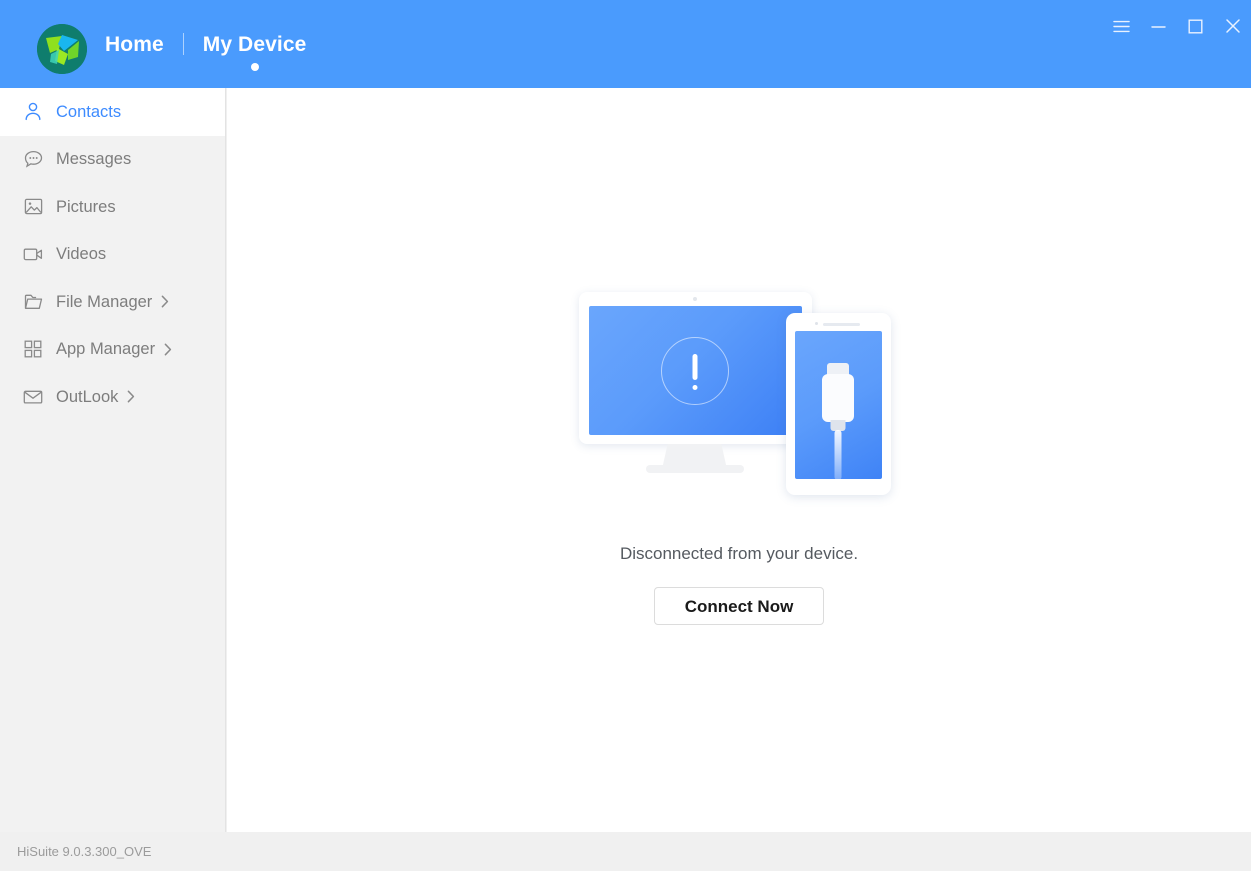 Image resolution: width=1251 pixels, height=871 pixels. I want to click on monitor-screen, so click(695, 370).